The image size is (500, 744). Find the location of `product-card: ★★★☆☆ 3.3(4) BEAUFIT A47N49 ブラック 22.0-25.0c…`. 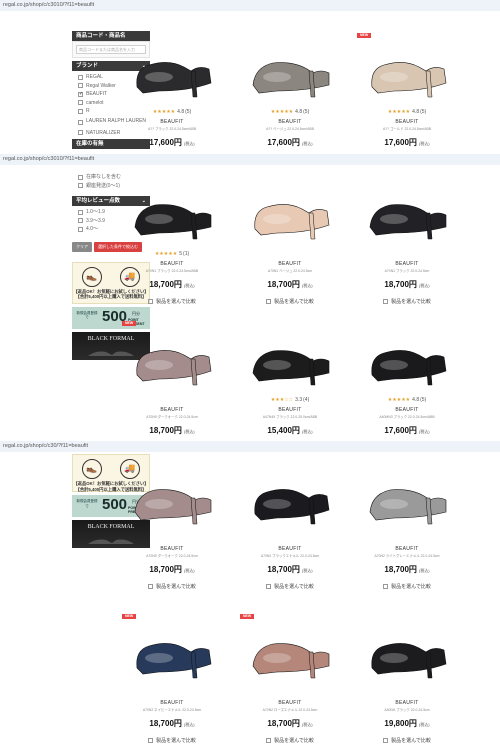

product-card: ★★★☆☆ 3.3(4) BEAUFIT A47N49 ブラック 22.0-25.0c… is located at coordinates (290, 384).